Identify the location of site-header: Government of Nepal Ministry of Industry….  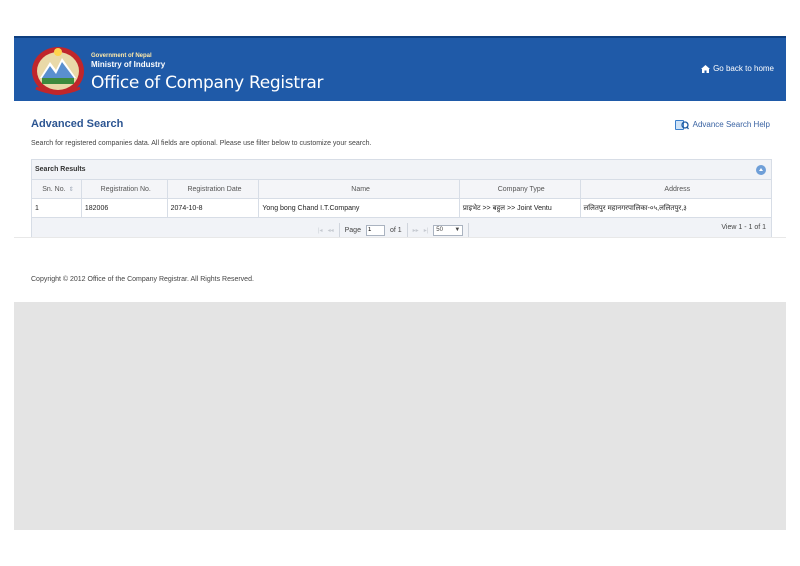
(400, 68).